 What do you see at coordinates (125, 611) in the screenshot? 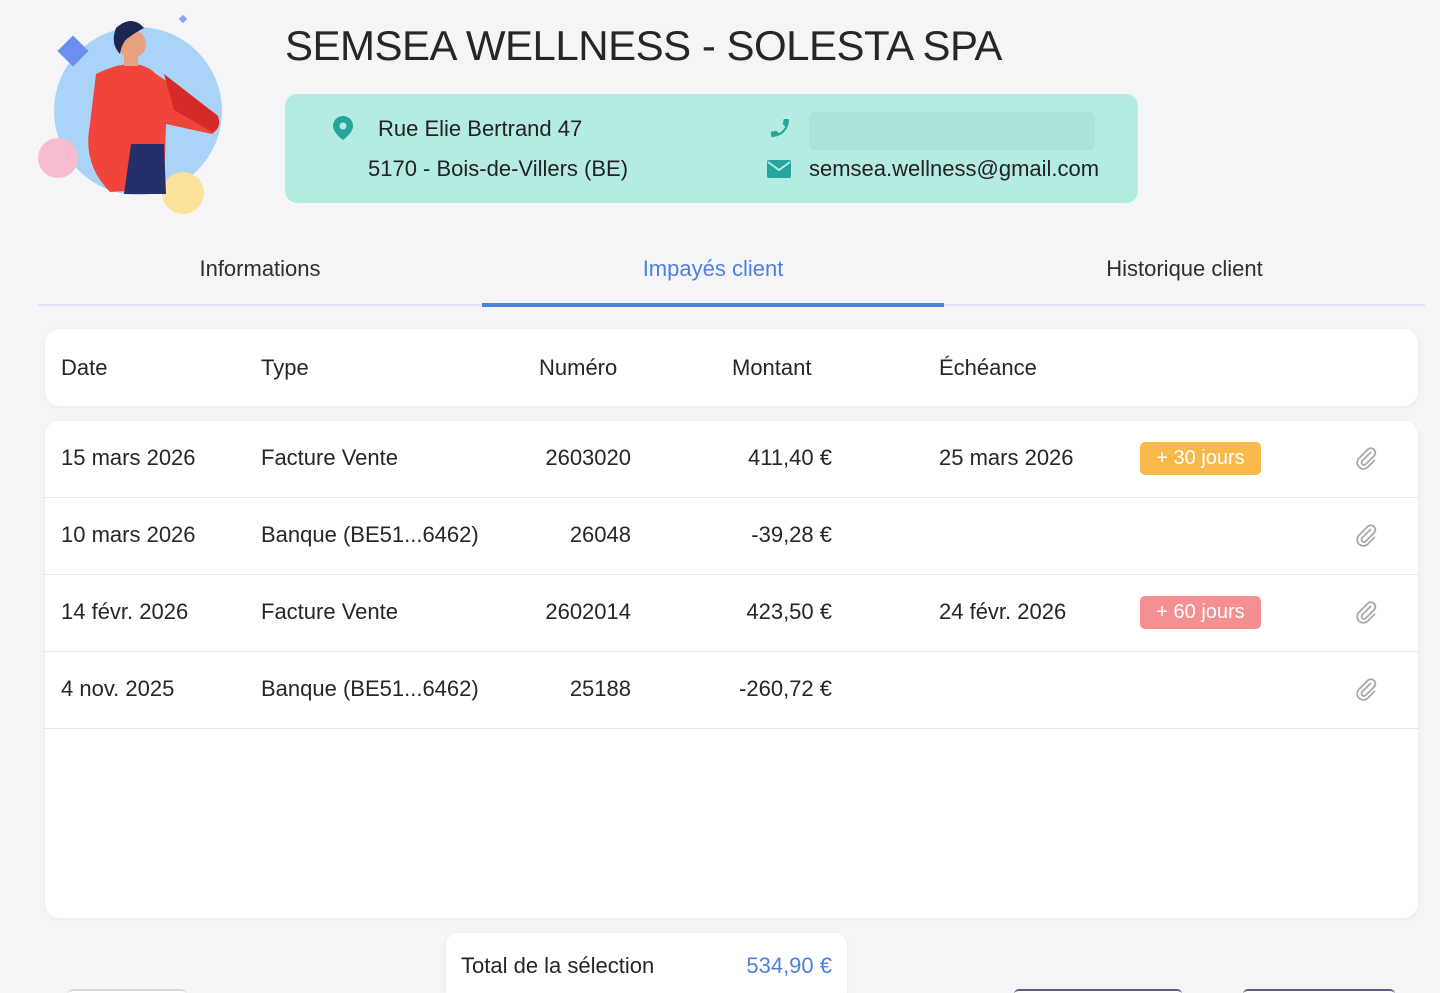
I see `cell-date: 14 févr. 2026` at bounding box center [125, 611].